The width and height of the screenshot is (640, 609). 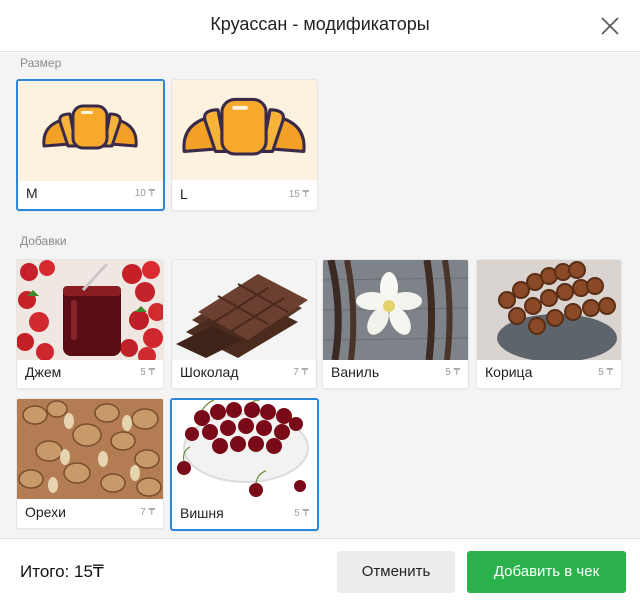 I want to click on addition-name: Шоколад, so click(x=209, y=372).